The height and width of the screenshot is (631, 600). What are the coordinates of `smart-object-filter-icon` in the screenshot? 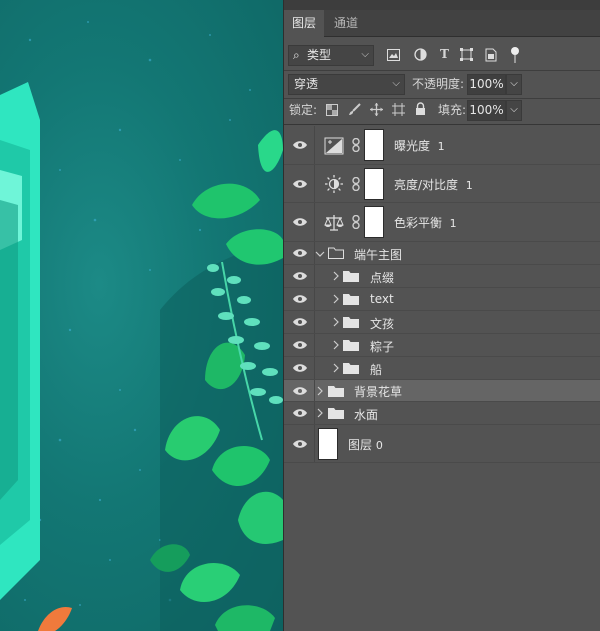 It's located at (491, 55).